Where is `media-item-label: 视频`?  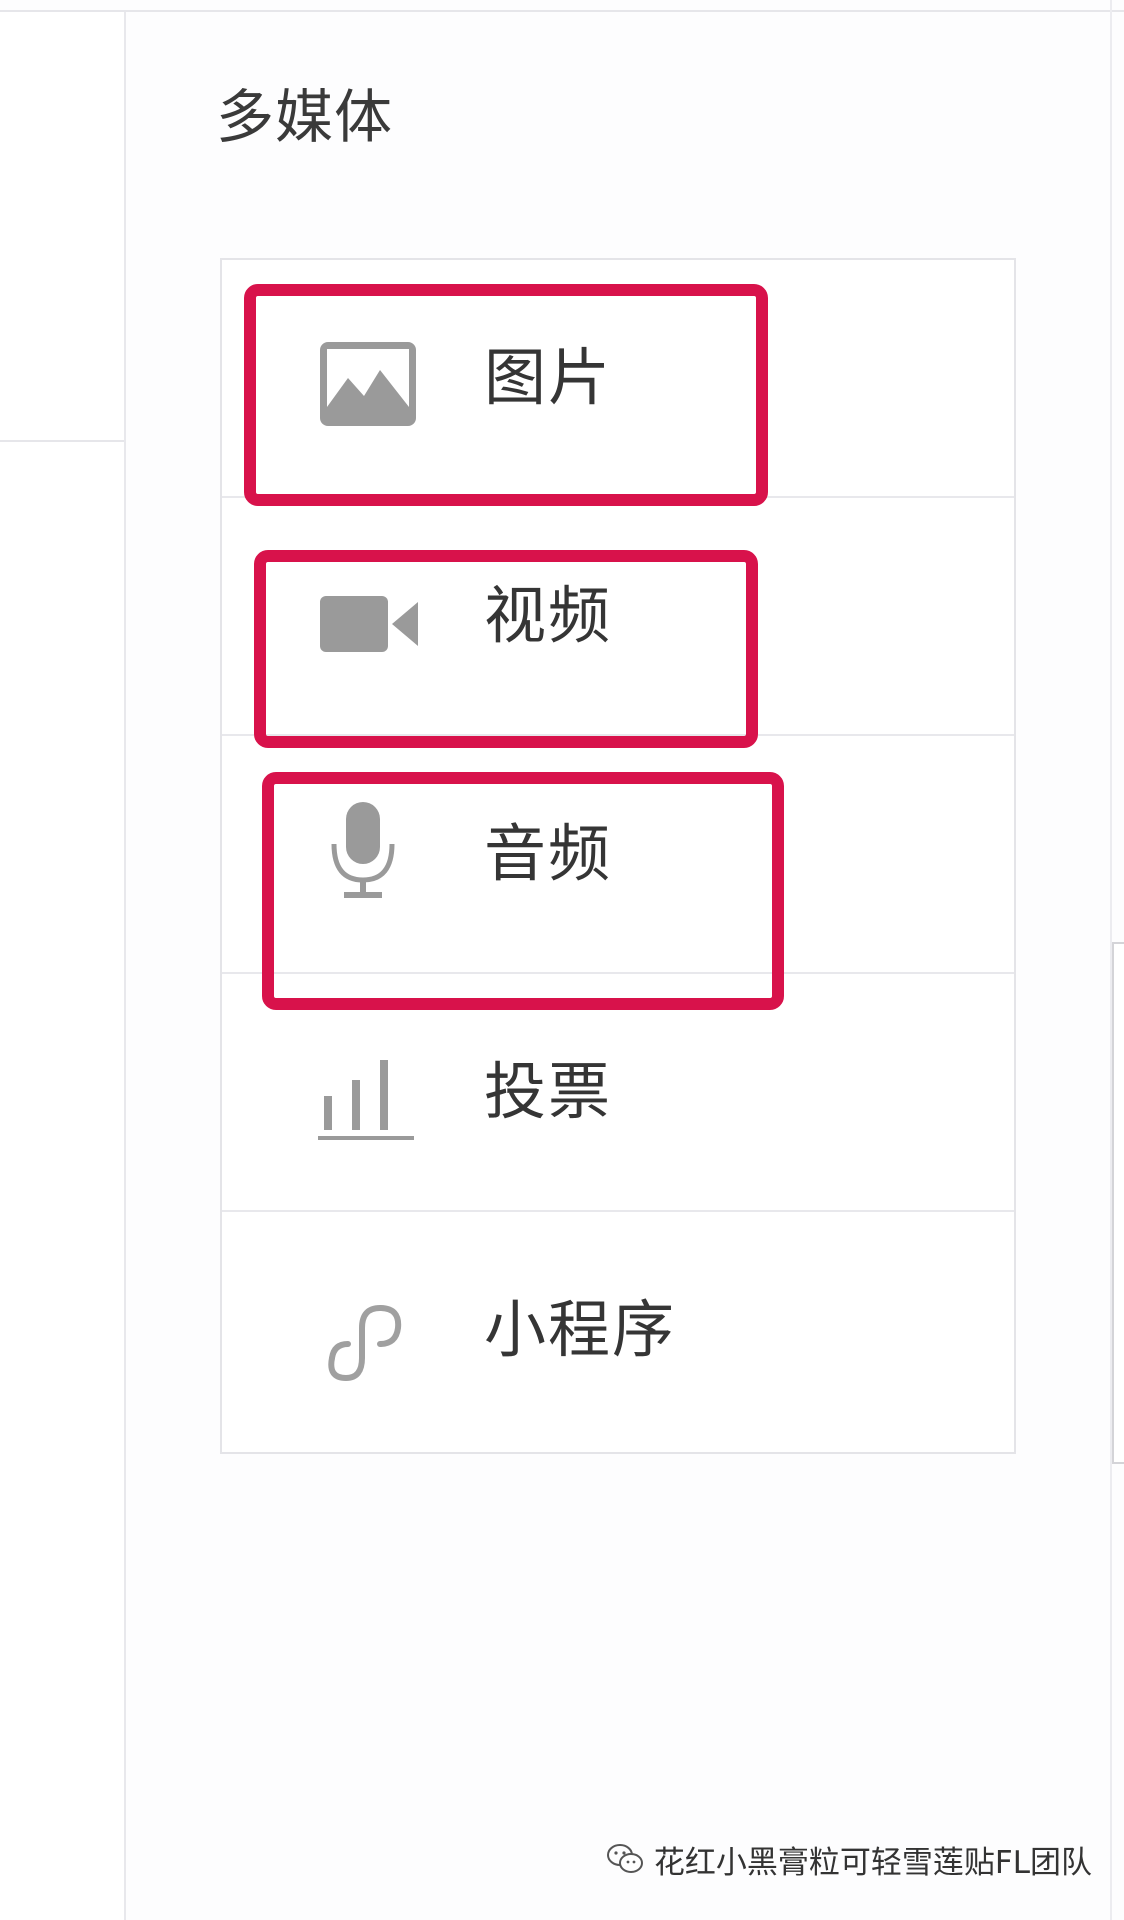 media-item-label: 视频 is located at coordinates (548, 615).